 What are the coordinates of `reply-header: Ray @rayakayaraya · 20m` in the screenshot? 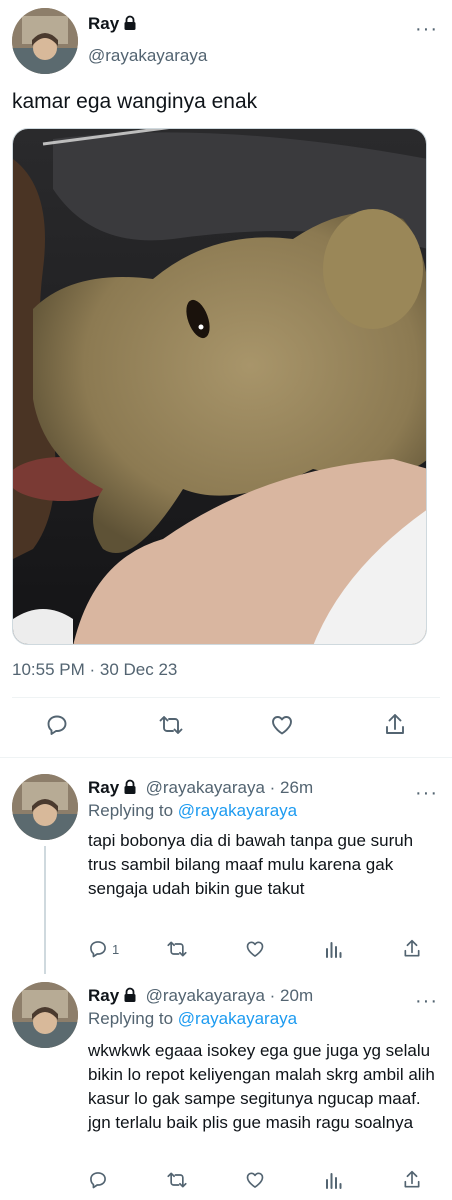 It's located at (200, 997).